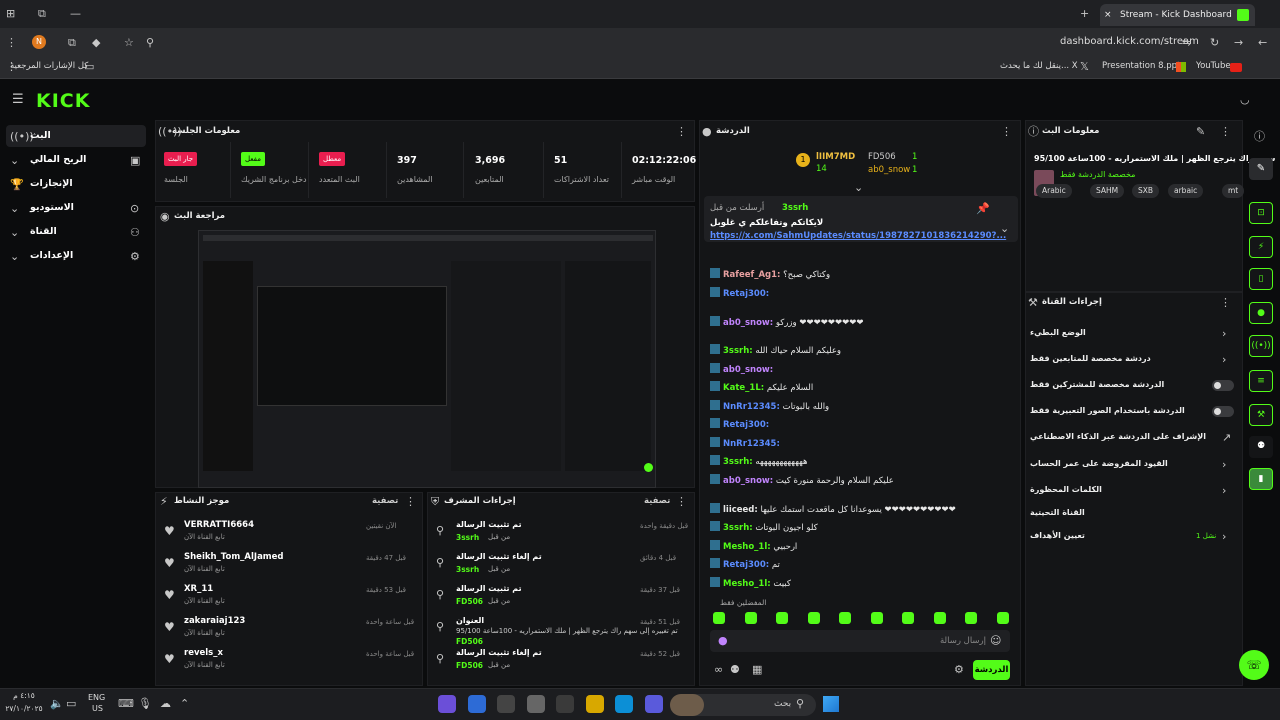  What do you see at coordinates (1004, 229) in the screenshot?
I see `chevron-down-icon: ⌄` at bounding box center [1004, 229].